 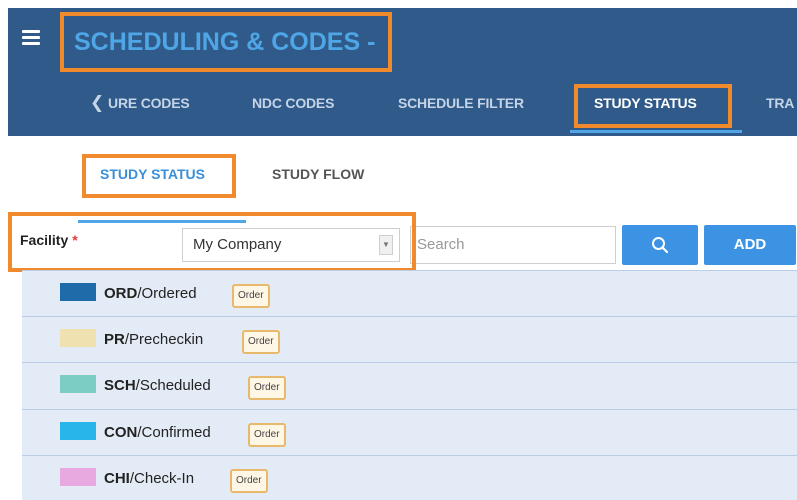 I want to click on nav-tab-label: URE CODES, so click(x=149, y=103).